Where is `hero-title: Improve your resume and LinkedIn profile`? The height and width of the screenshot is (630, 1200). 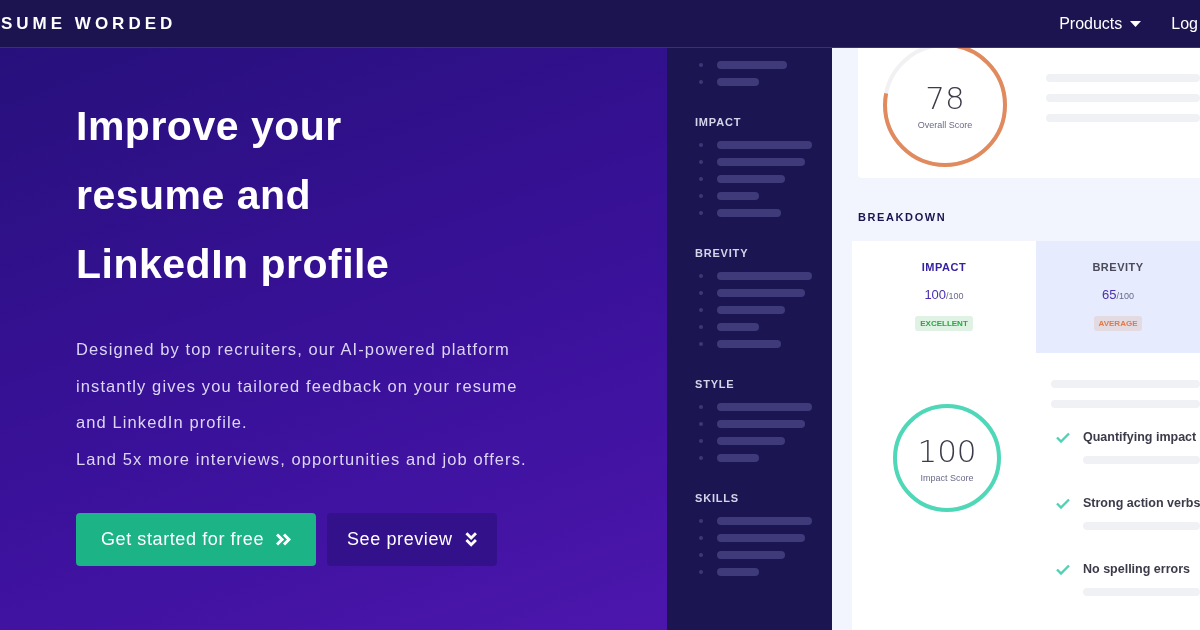
hero-title: Improve your resume and LinkedIn profile is located at coordinates (233, 195).